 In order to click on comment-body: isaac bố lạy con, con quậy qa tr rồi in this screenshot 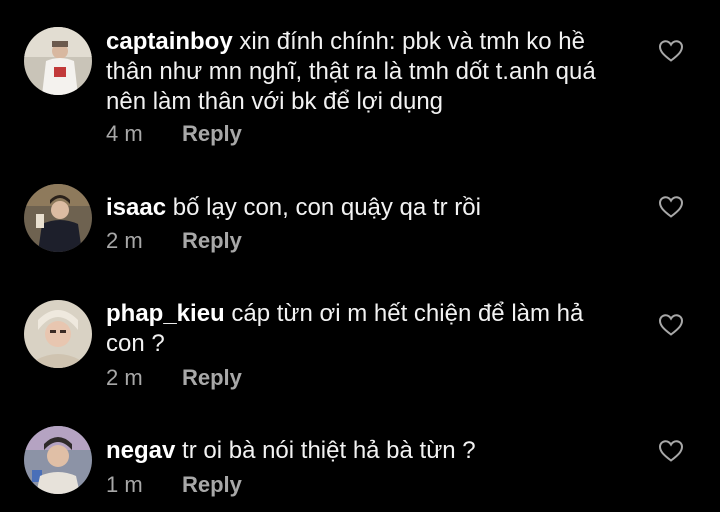, I will do `click(366, 208)`.